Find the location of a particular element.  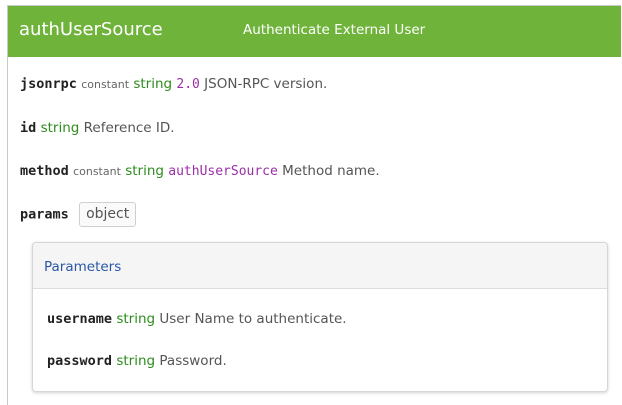

panel-heading: Parameters is located at coordinates (320, 266).